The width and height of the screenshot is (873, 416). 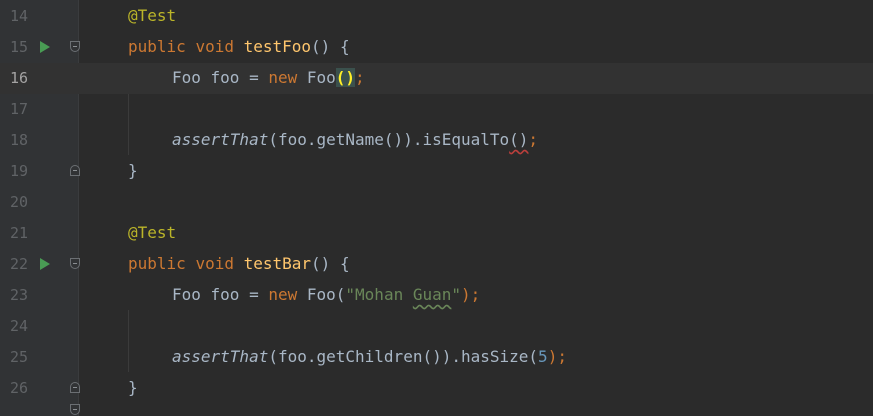 I want to click on code-line: 19 }, so click(x=436, y=171).